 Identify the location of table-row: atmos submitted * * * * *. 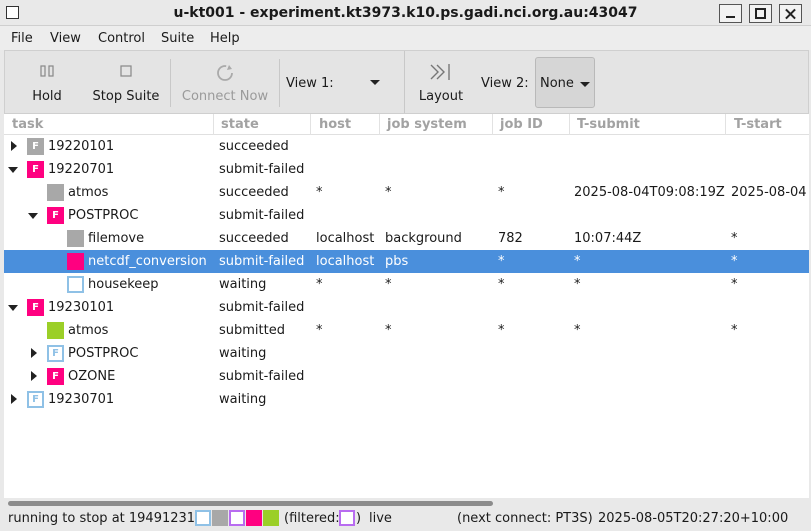
(406, 330).